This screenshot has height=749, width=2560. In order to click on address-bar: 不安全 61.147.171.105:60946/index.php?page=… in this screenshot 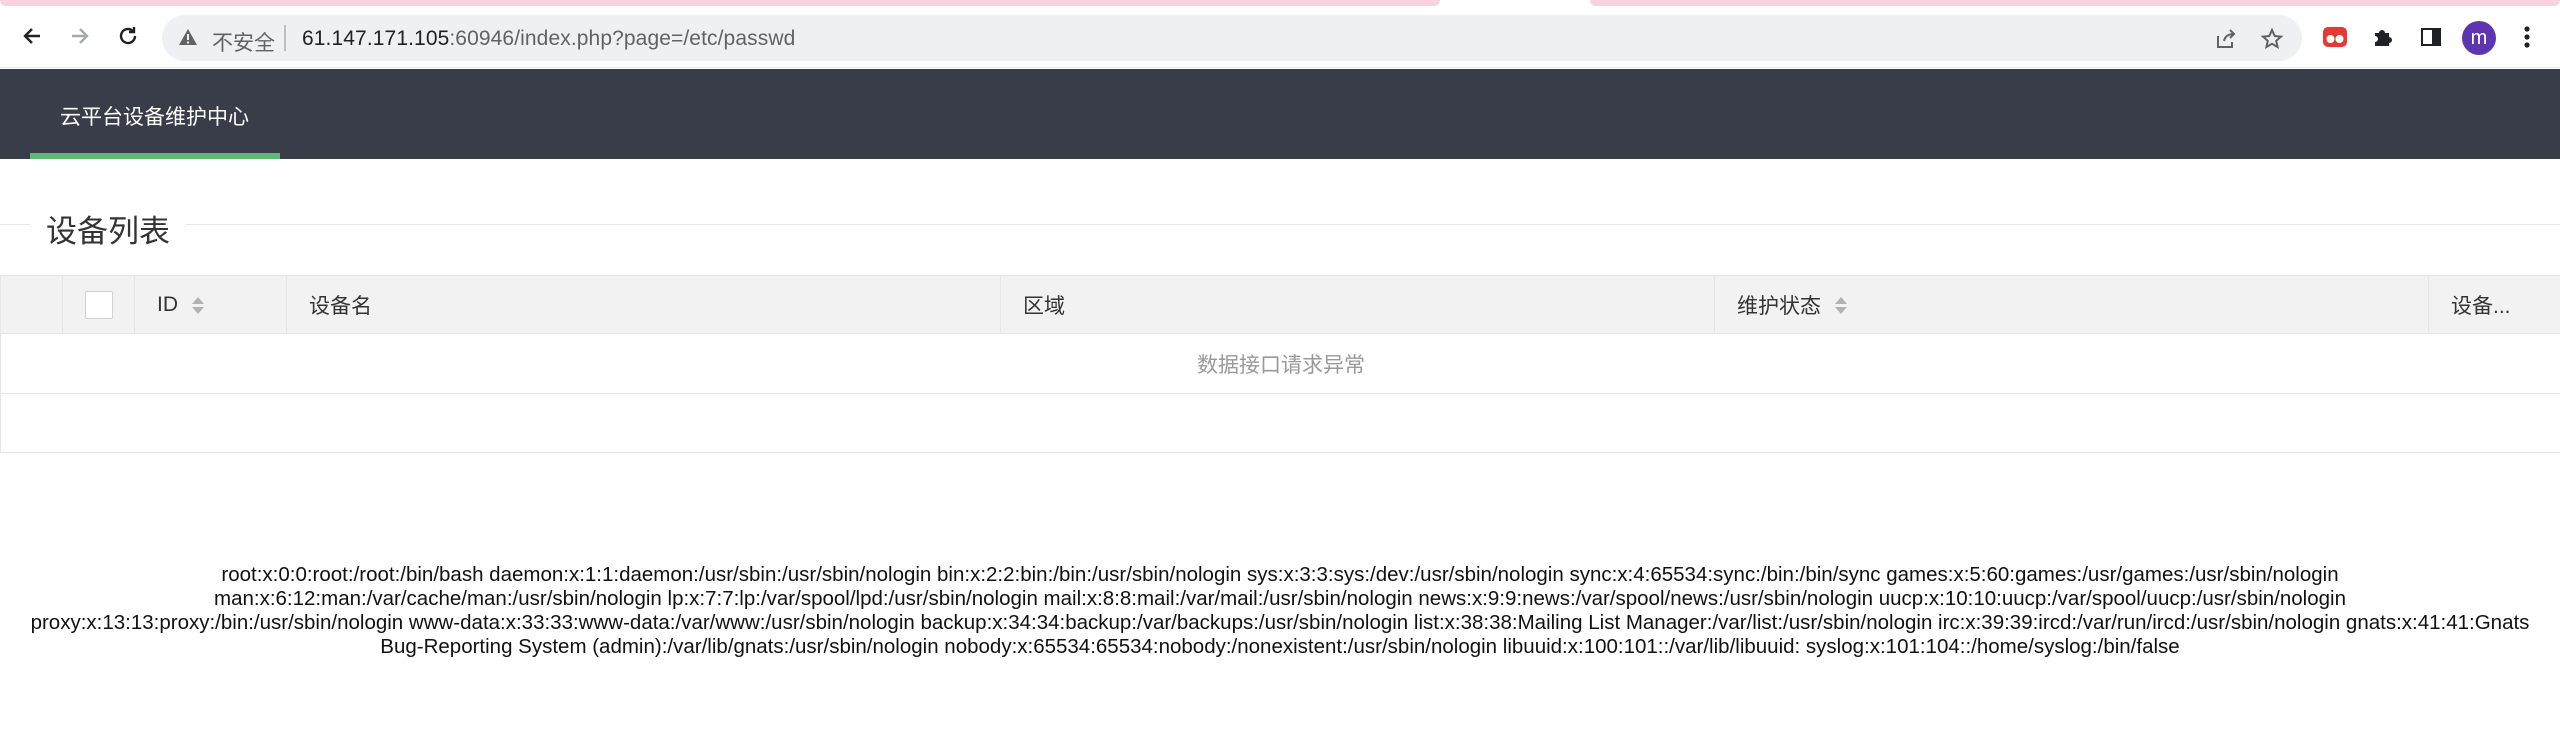, I will do `click(1232, 38)`.